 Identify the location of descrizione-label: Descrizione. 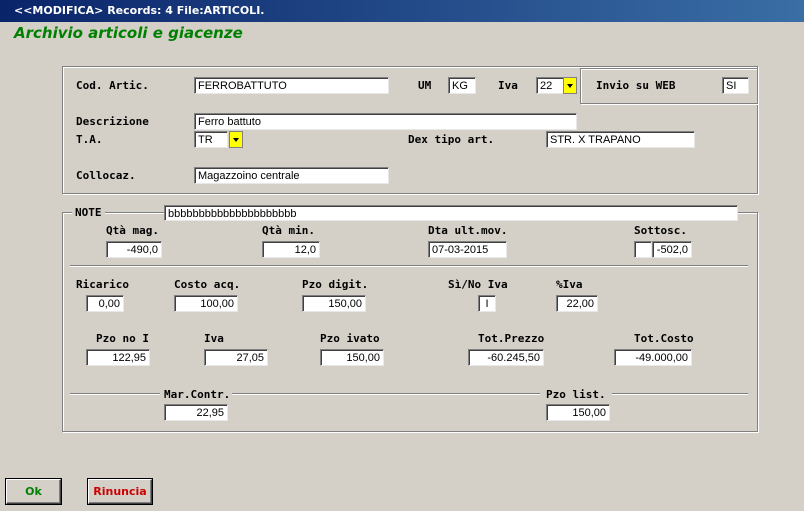
(112, 121).